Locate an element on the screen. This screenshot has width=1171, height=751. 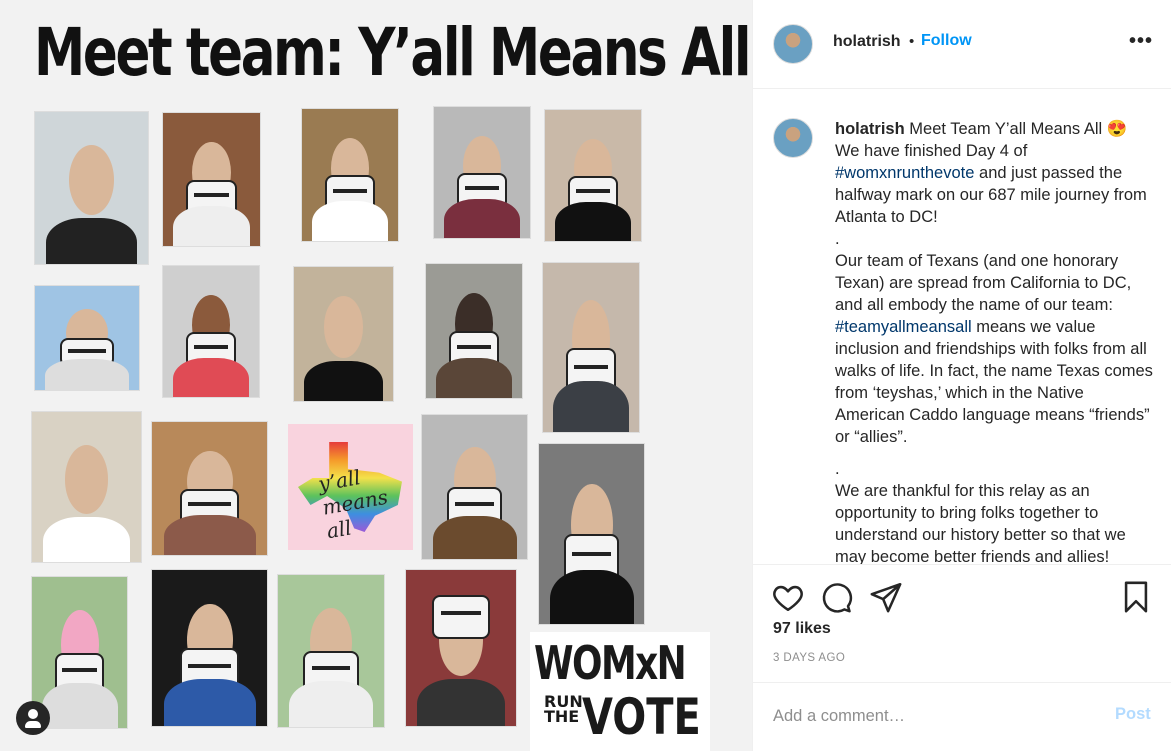
more-horizontal-icon: ••• is located at coordinates (1141, 41).